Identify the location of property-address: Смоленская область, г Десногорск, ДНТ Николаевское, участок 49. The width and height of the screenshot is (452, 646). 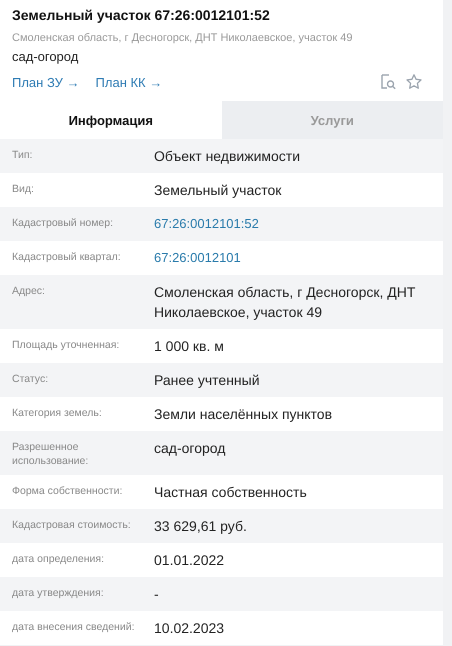
(183, 38).